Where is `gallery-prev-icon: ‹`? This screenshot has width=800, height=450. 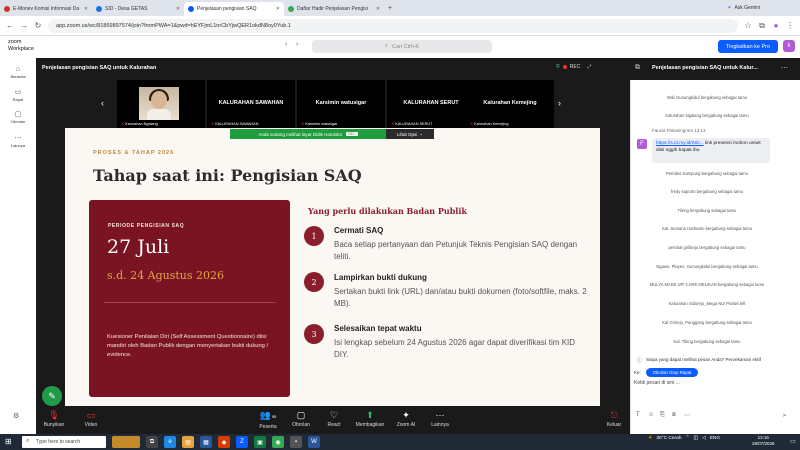
gallery-prev-icon: ‹ is located at coordinates (102, 103).